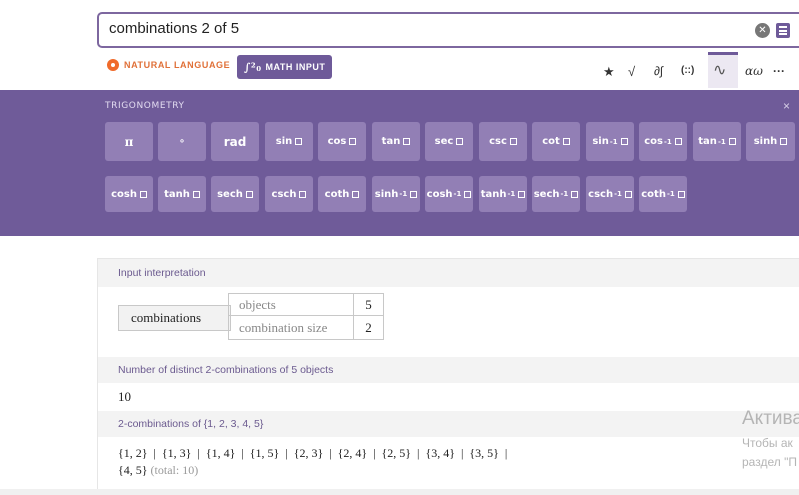 This screenshot has width=799, height=495. What do you see at coordinates (253, 67) in the screenshot?
I see `integral-icon: ∫²₀` at bounding box center [253, 67].